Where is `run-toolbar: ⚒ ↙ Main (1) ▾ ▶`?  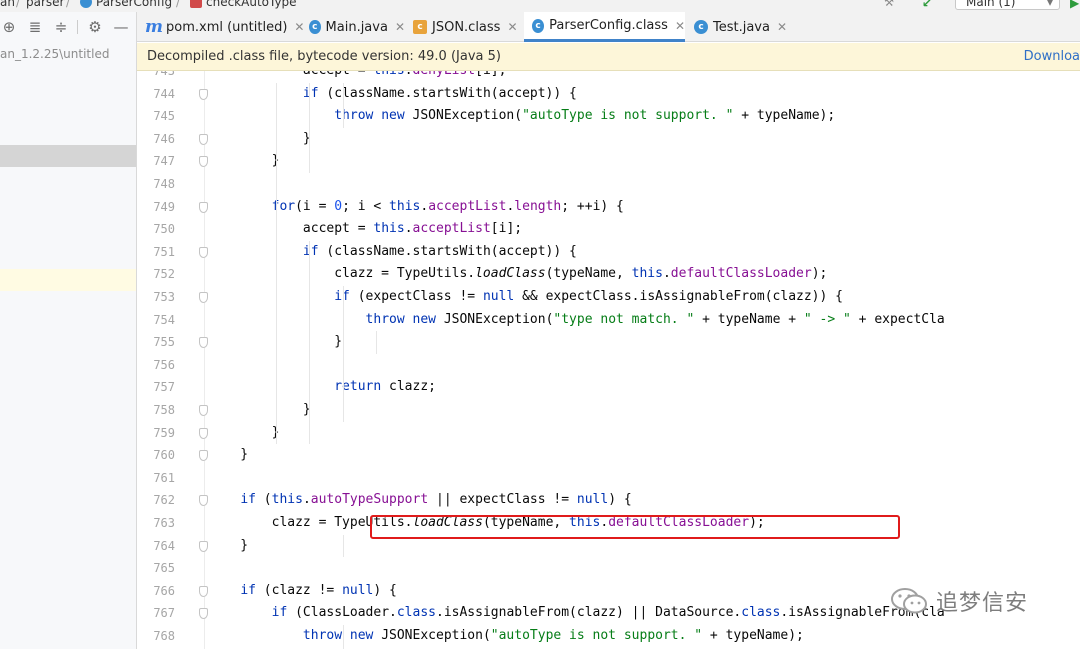 run-toolbar: ⚒ ↙ Main (1) ▾ ▶ is located at coordinates (980, 6).